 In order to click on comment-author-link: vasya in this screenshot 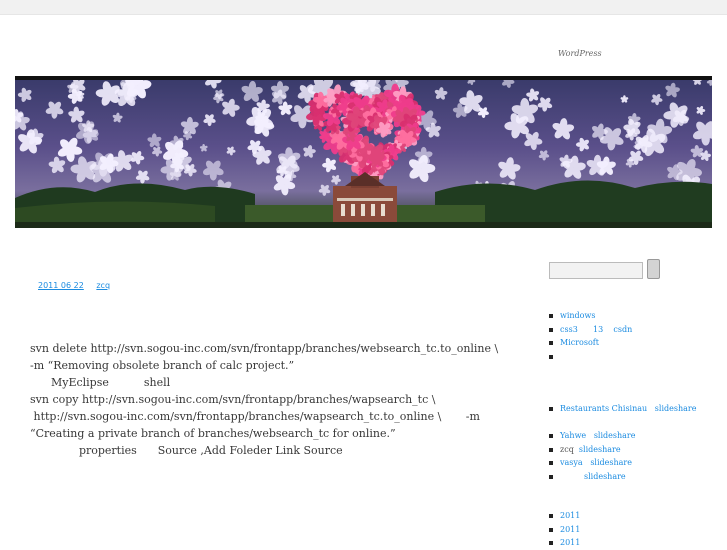, I will do `click(571, 462)`.